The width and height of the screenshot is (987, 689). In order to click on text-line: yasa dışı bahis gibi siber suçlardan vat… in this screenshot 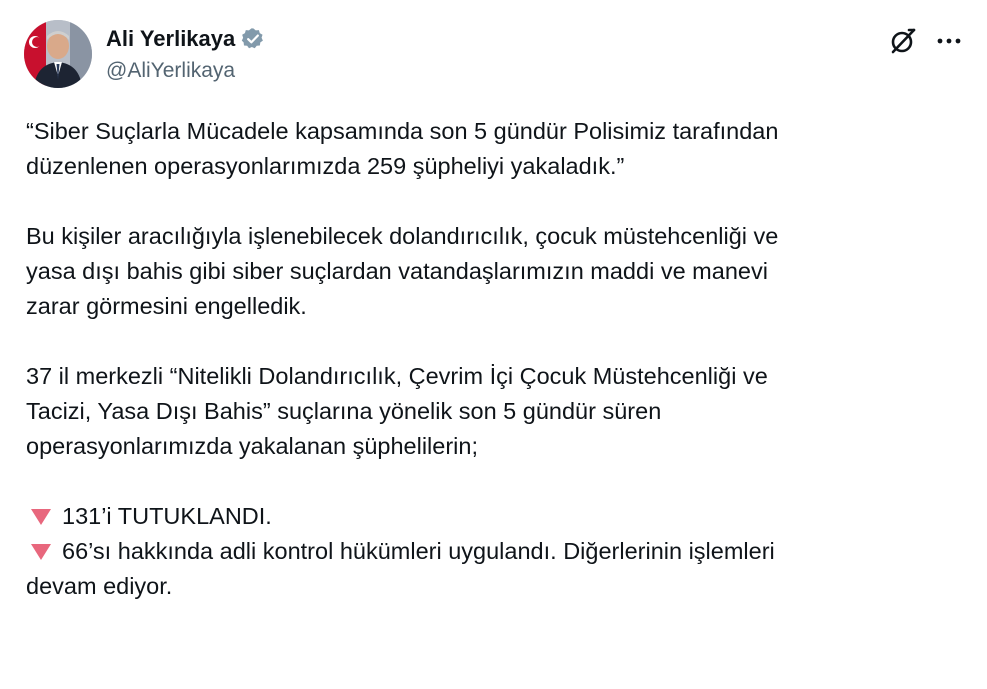, I will do `click(397, 271)`.